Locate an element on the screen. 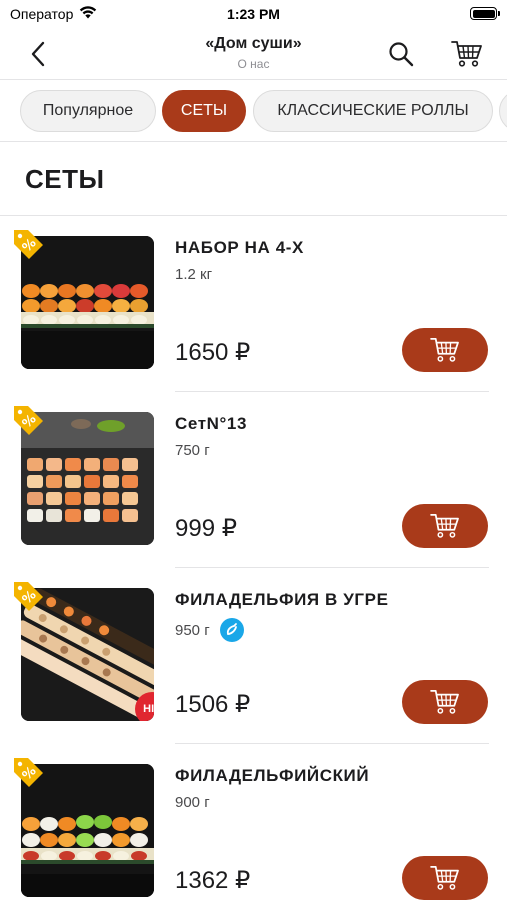  product-weight-row: 900 г is located at coordinates (192, 802).